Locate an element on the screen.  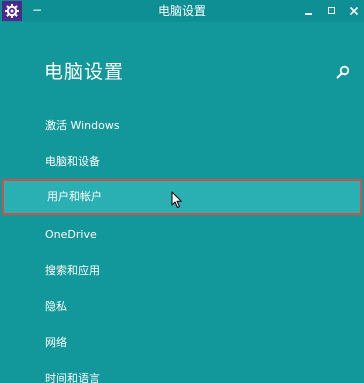
menu-item-label: 激活 Windows is located at coordinates (82, 125).